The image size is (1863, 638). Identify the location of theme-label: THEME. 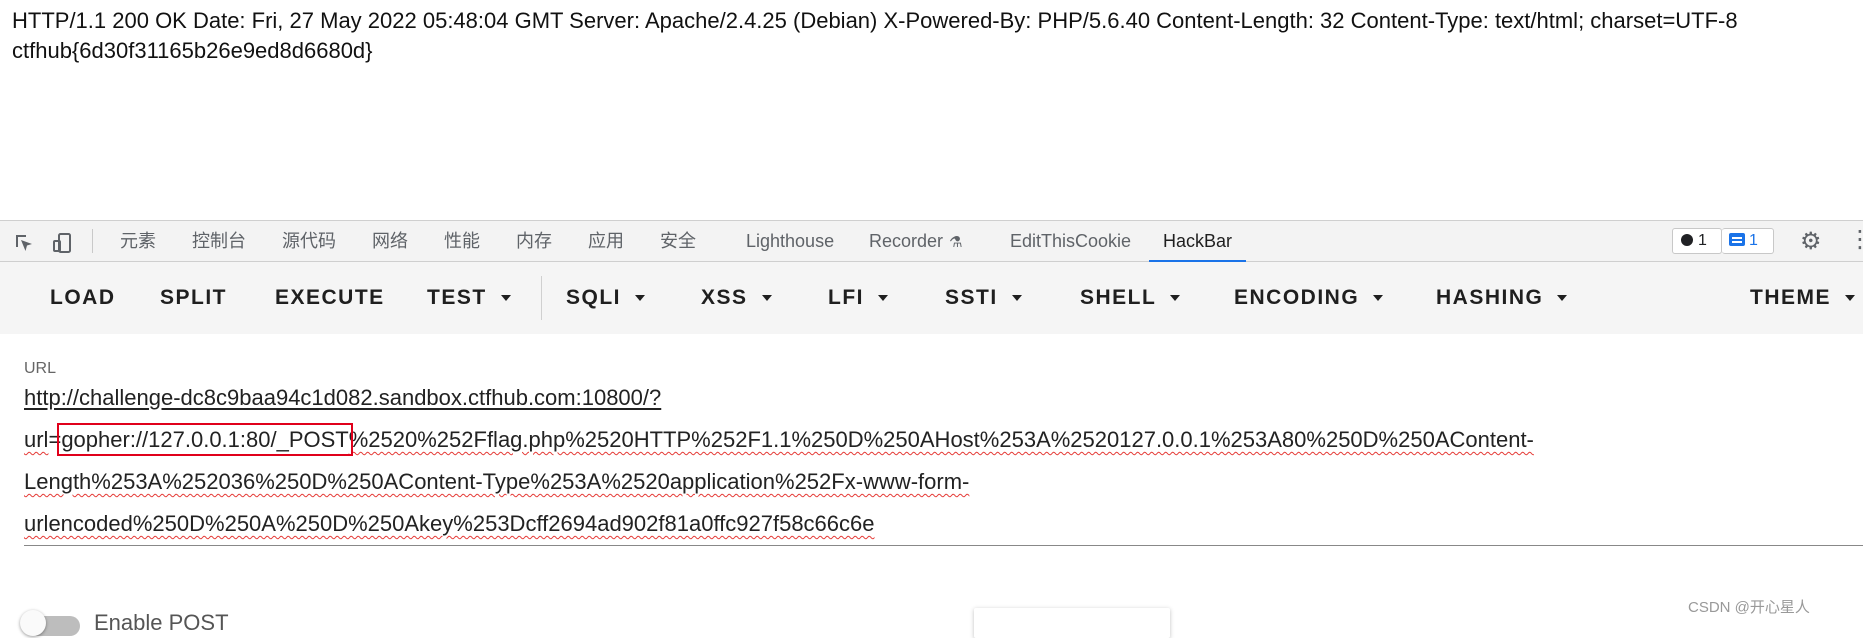
(1790, 297).